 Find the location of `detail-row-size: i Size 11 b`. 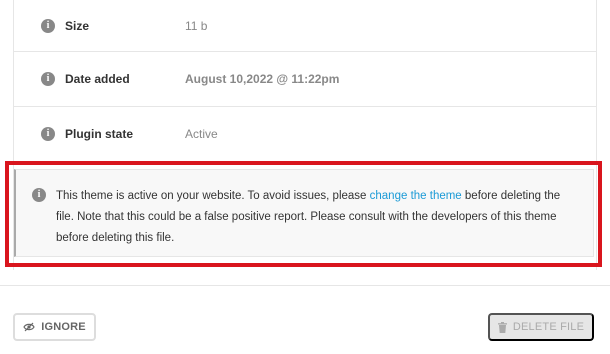

detail-row-size: i Size 11 b is located at coordinates (305, 26).